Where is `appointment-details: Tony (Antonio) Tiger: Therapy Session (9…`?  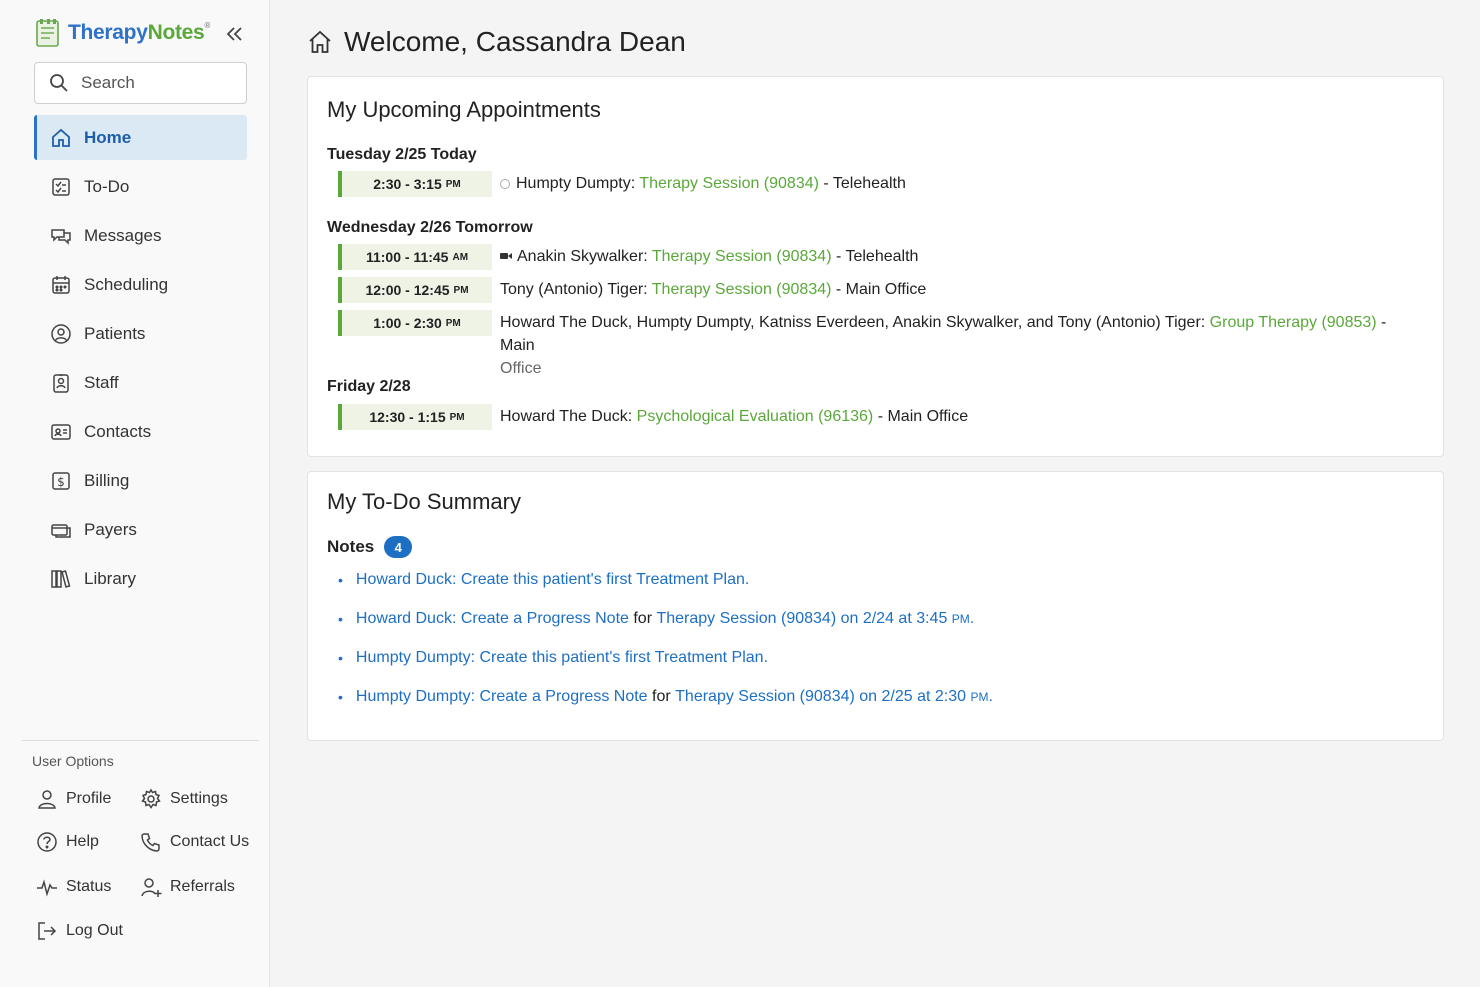 appointment-details: Tony (Antonio) Tiger: Therapy Session (9… is located at coordinates (713, 289).